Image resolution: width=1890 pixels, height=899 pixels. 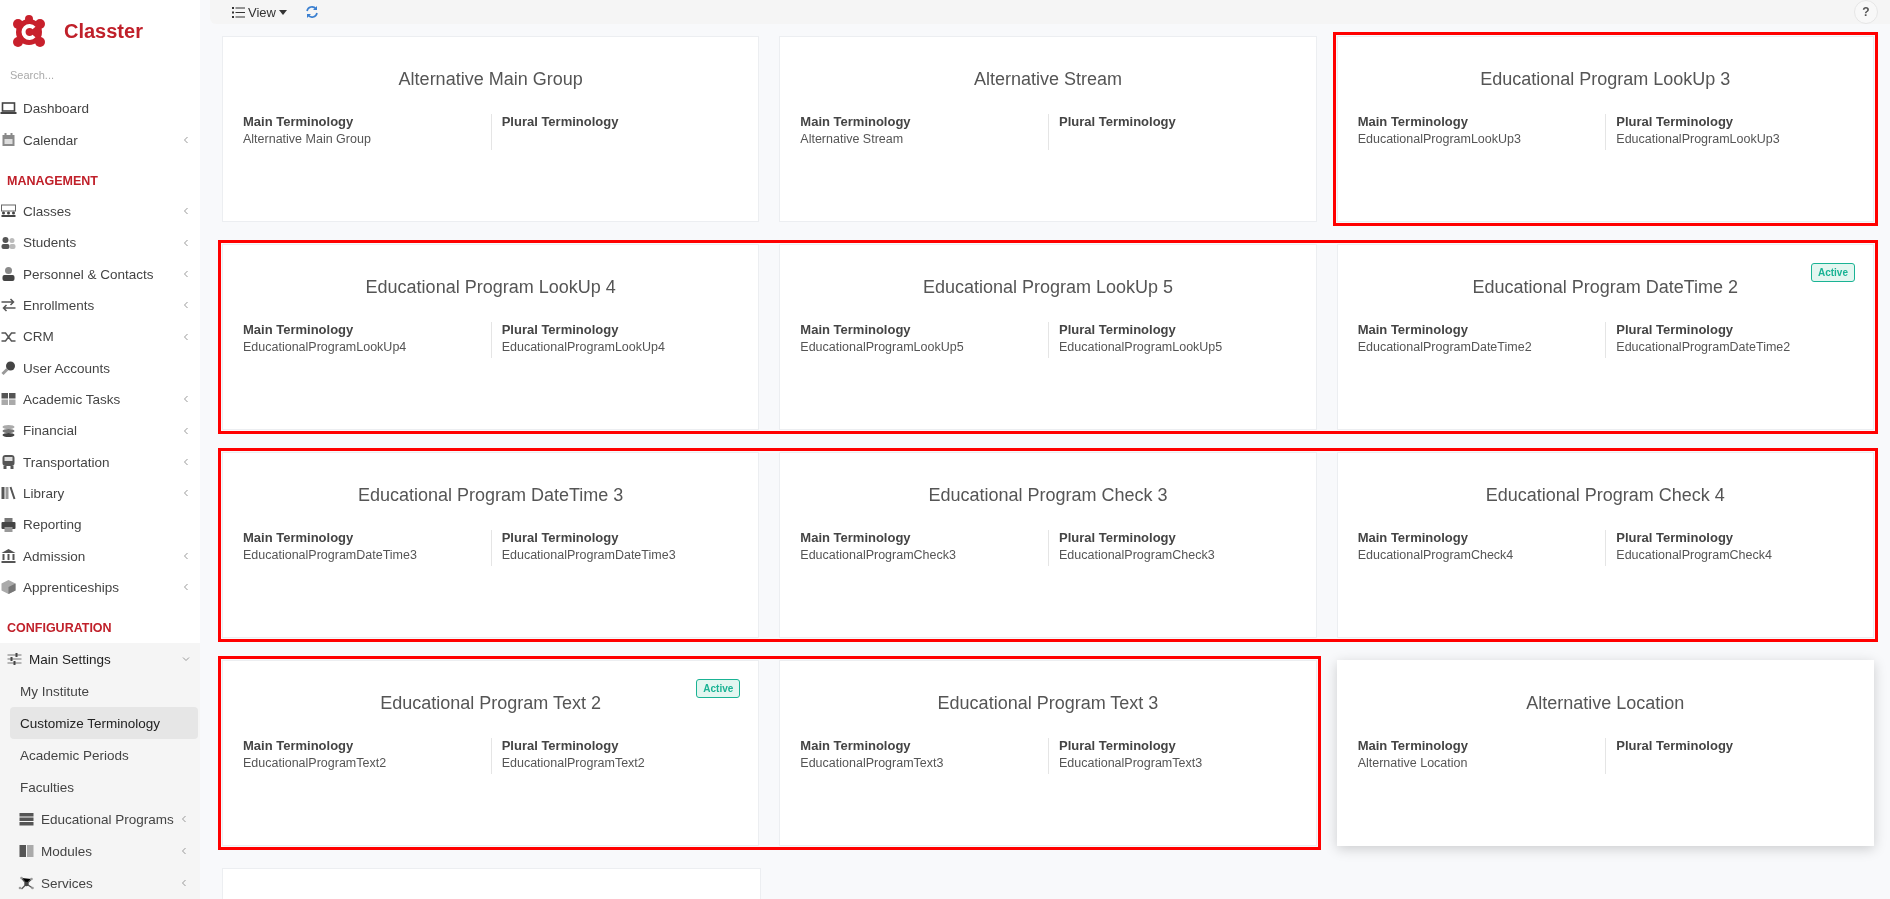 I want to click on terminology-card: Educational Program LookUp 3 Main Terminology EducationalProgramLookUp3 Plural Terminology EducationalProgramLookUp3, so click(x=1605, y=129).